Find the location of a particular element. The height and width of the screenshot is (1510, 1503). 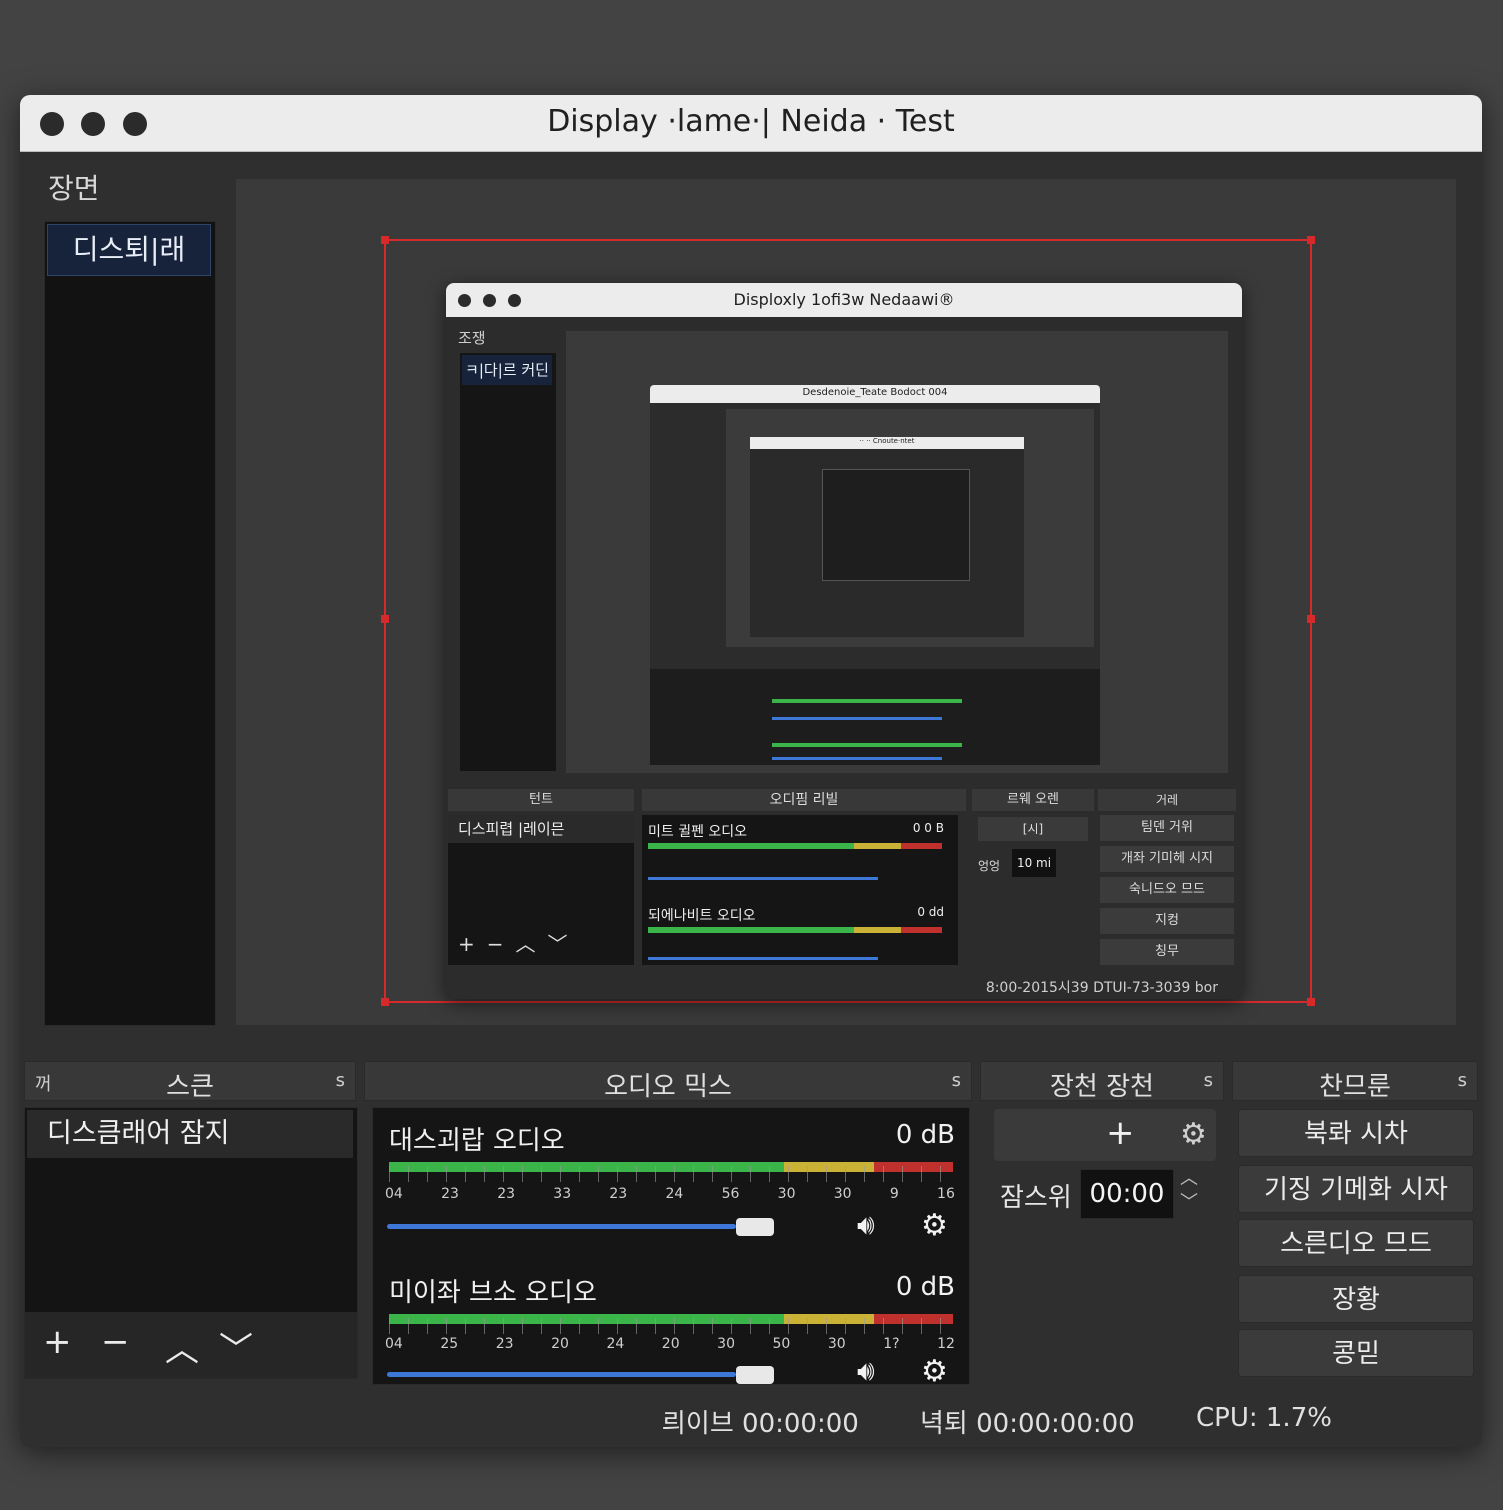

duration-input: 00:00 is located at coordinates (1127, 1194).